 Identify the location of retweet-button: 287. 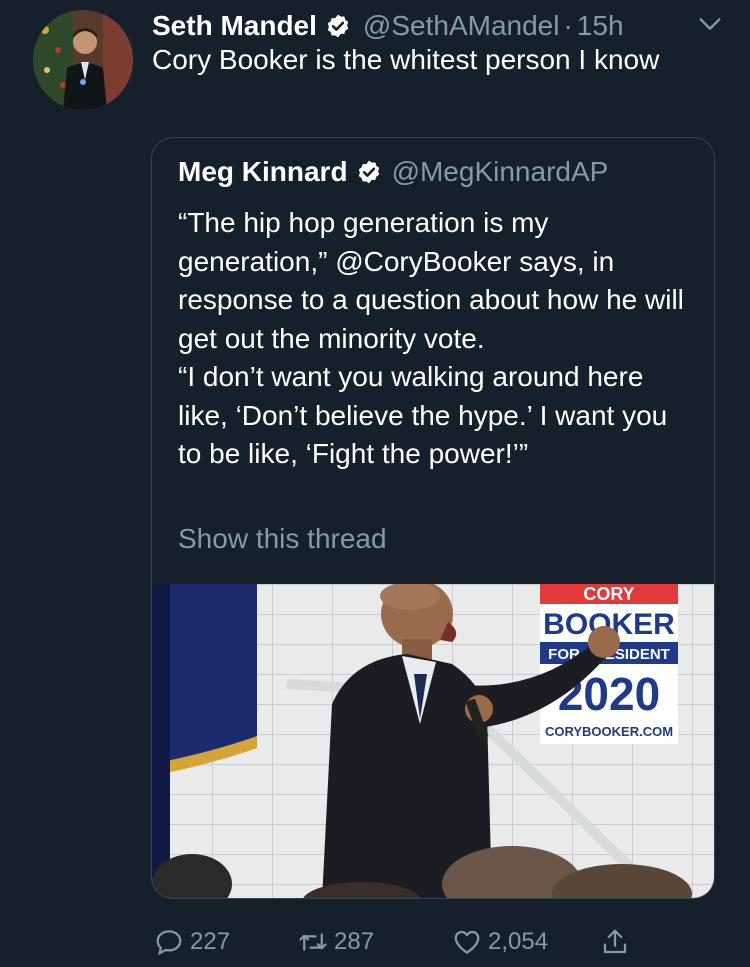
(336, 942).